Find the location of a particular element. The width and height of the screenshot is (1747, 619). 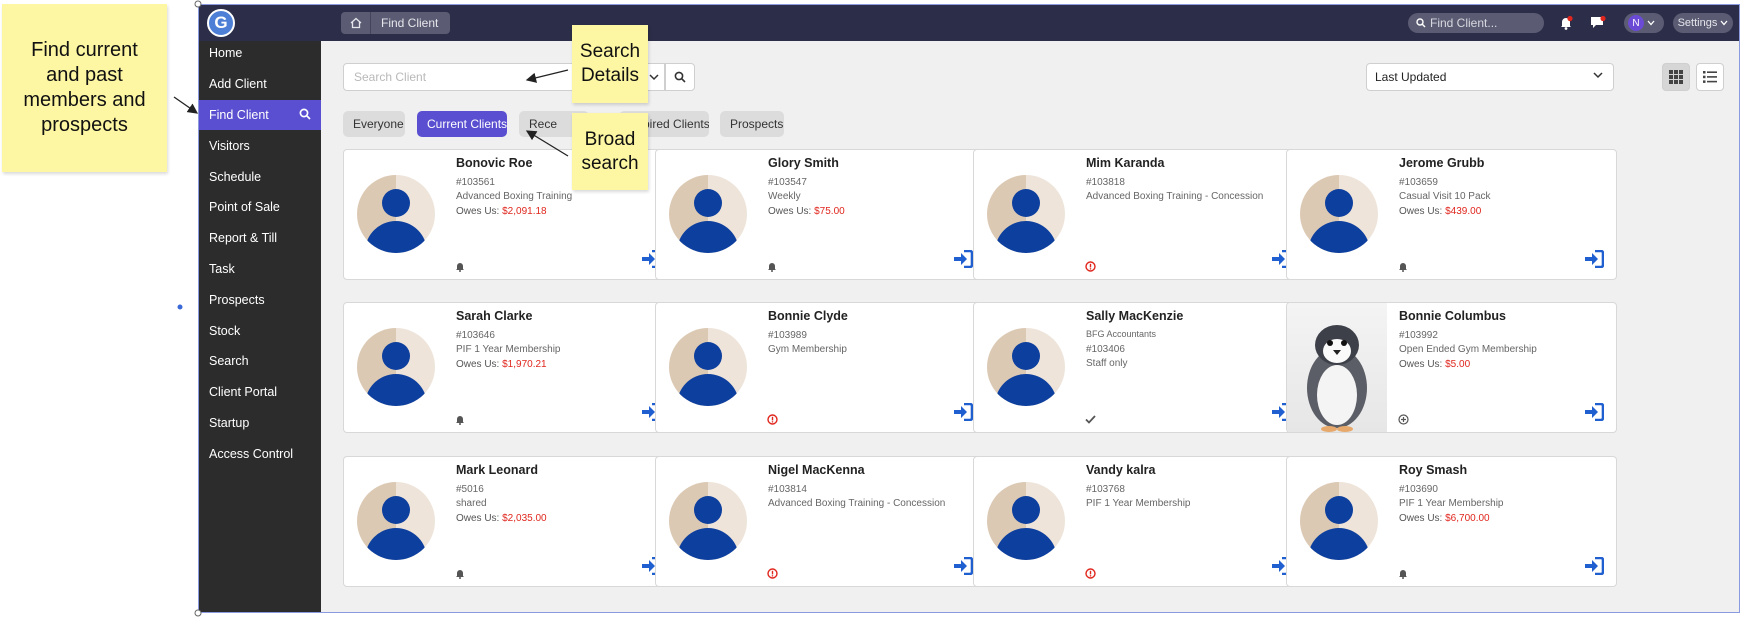

client-name: Bonnie Columbus is located at coordinates (1452, 316).